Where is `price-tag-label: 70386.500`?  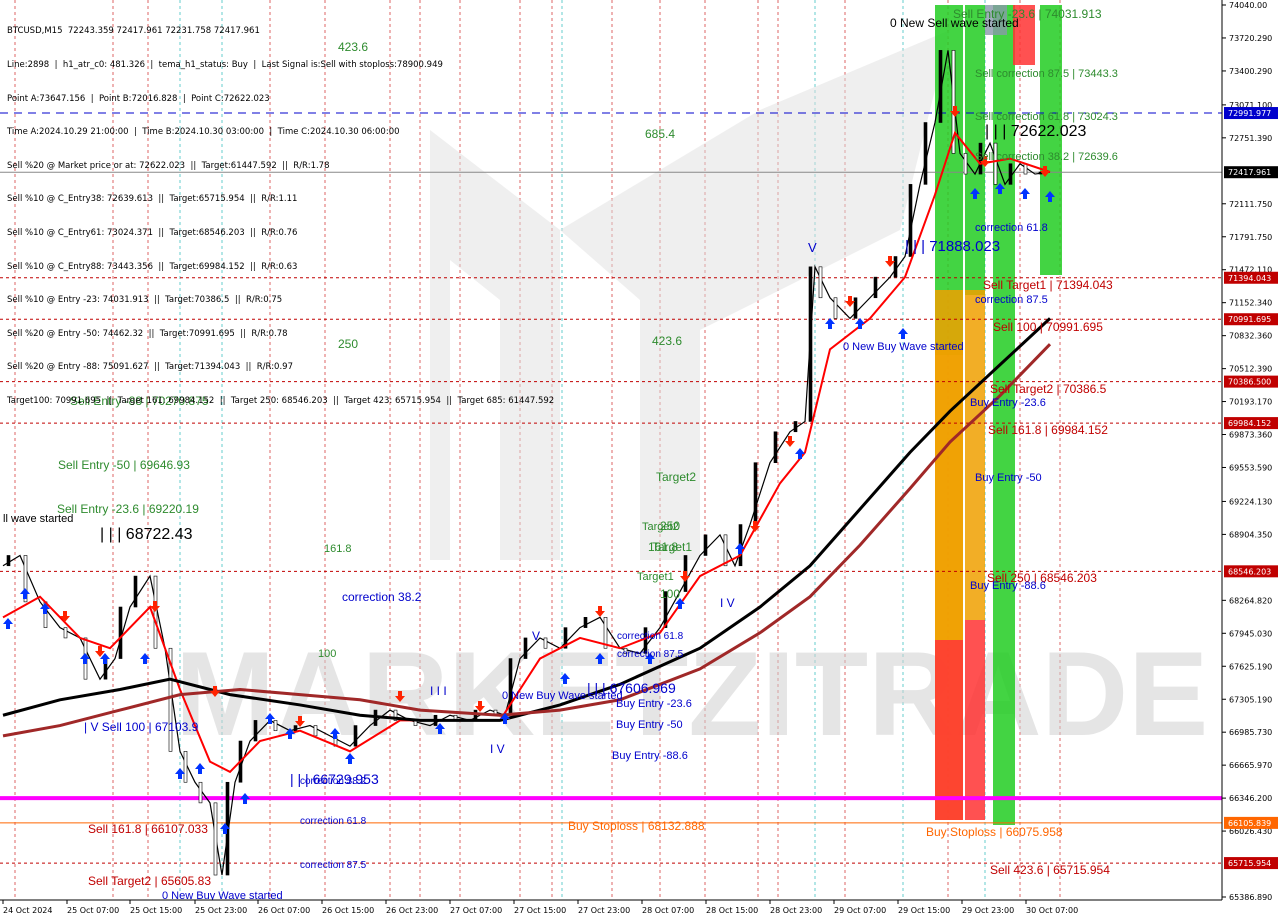
price-tag-label: 70386.500 is located at coordinates (1249, 382).